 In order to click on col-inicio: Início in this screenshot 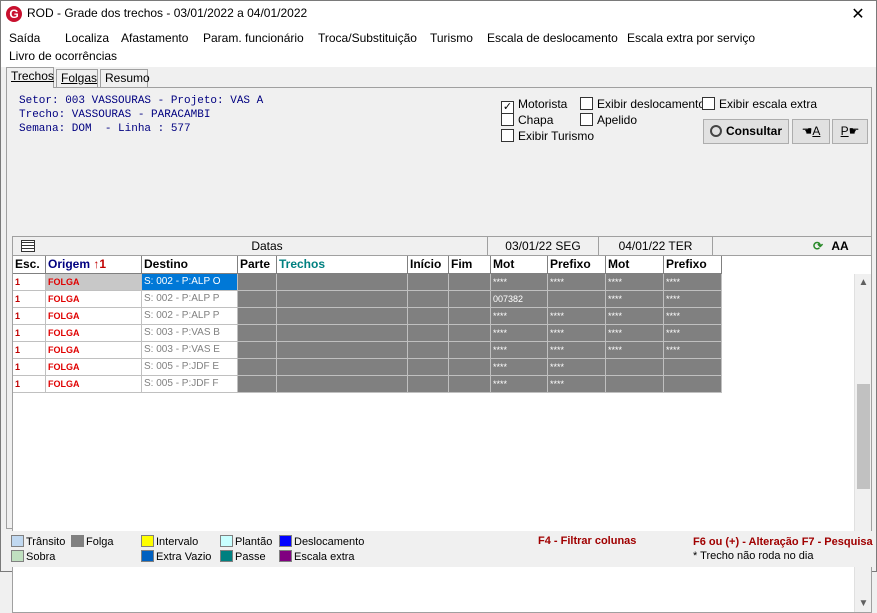, I will do `click(428, 265)`.